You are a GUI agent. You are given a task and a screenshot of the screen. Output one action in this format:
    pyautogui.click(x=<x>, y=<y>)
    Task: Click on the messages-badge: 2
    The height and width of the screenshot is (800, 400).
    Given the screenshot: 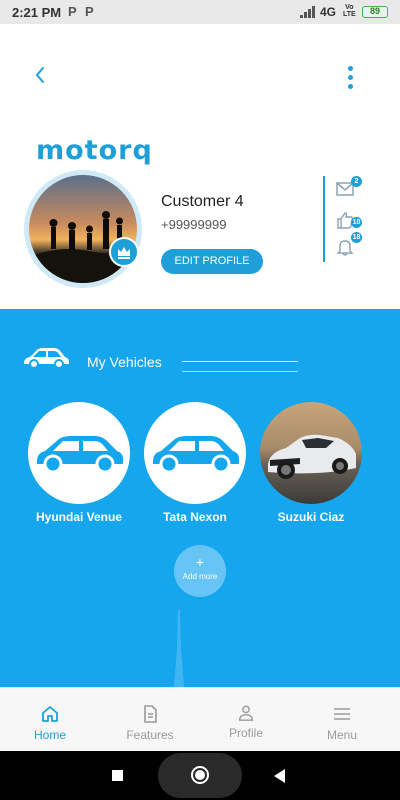 What is the action you would take?
    pyautogui.click(x=356, y=181)
    